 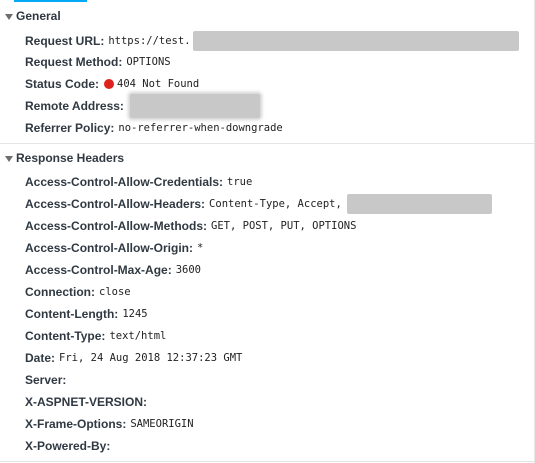 What do you see at coordinates (109, 248) in the screenshot?
I see `header-key: Access-Control-Allow-Origin:` at bounding box center [109, 248].